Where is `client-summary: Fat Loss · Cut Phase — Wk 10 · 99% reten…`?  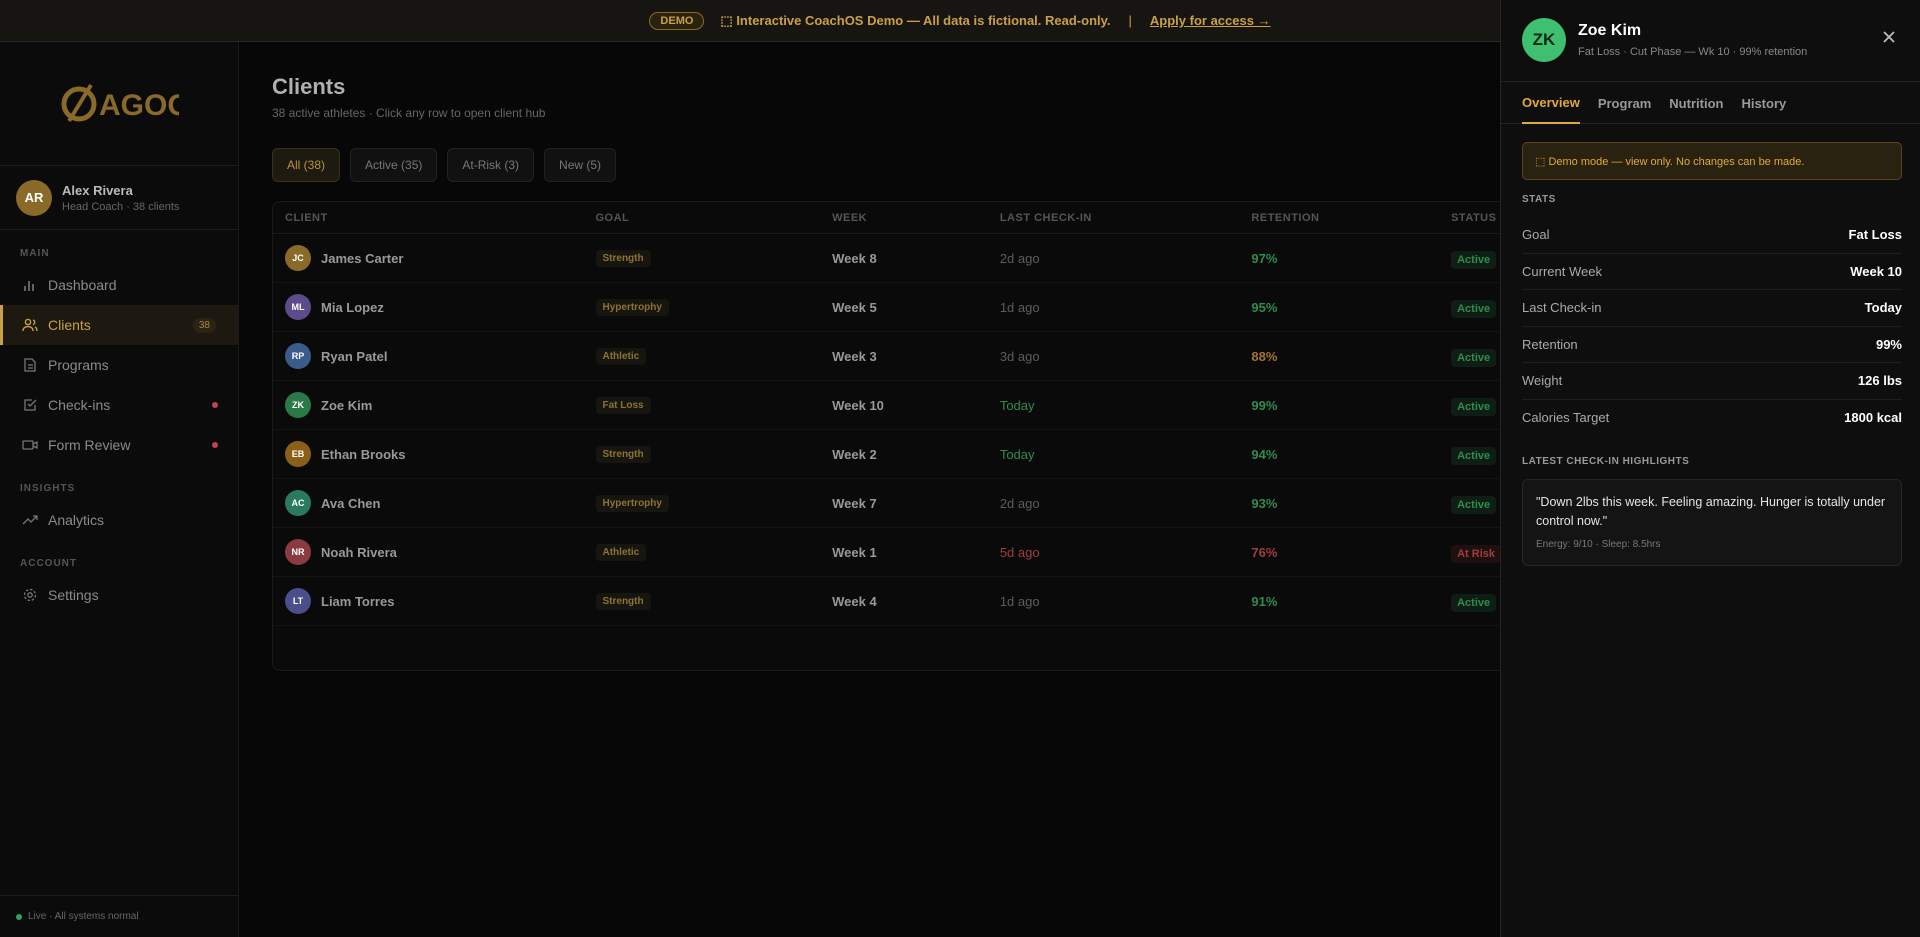
client-summary: Fat Loss · Cut Phase — Wk 10 · 99% reten… is located at coordinates (1693, 52).